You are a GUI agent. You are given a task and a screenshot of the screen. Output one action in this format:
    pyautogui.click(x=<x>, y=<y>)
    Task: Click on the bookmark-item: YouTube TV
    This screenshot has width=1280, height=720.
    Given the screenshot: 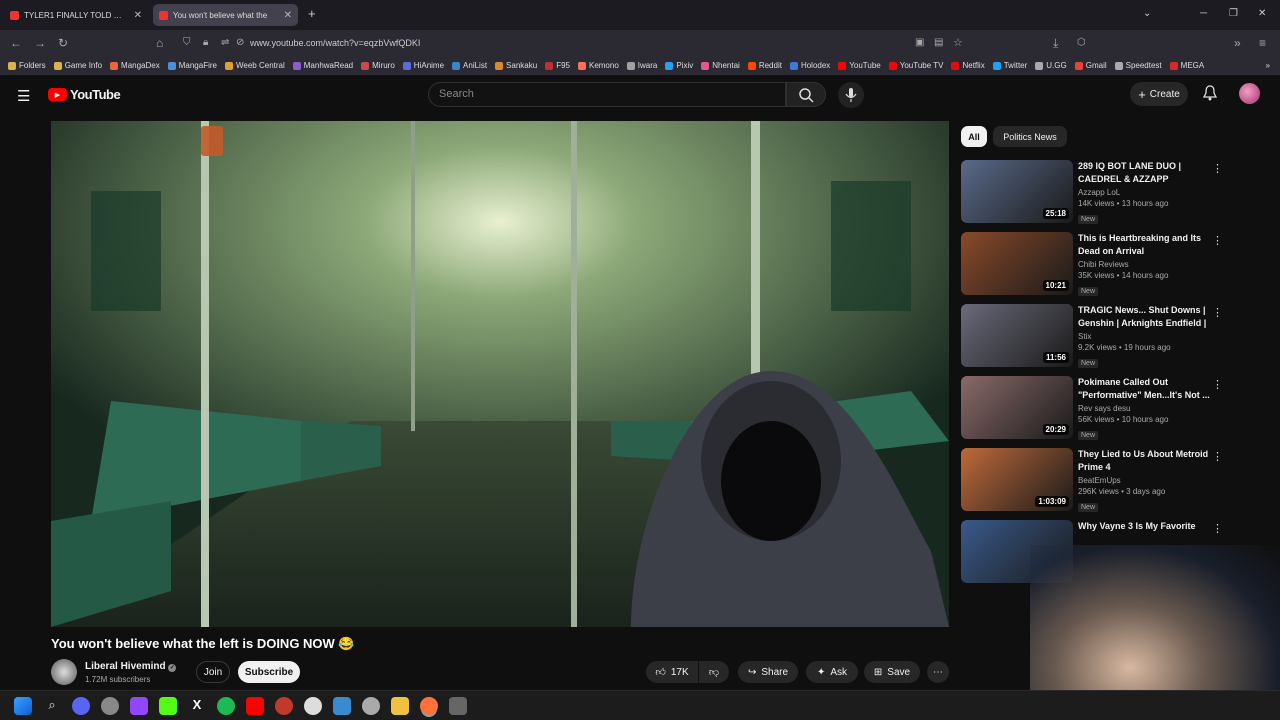 What is the action you would take?
    pyautogui.click(x=915, y=65)
    